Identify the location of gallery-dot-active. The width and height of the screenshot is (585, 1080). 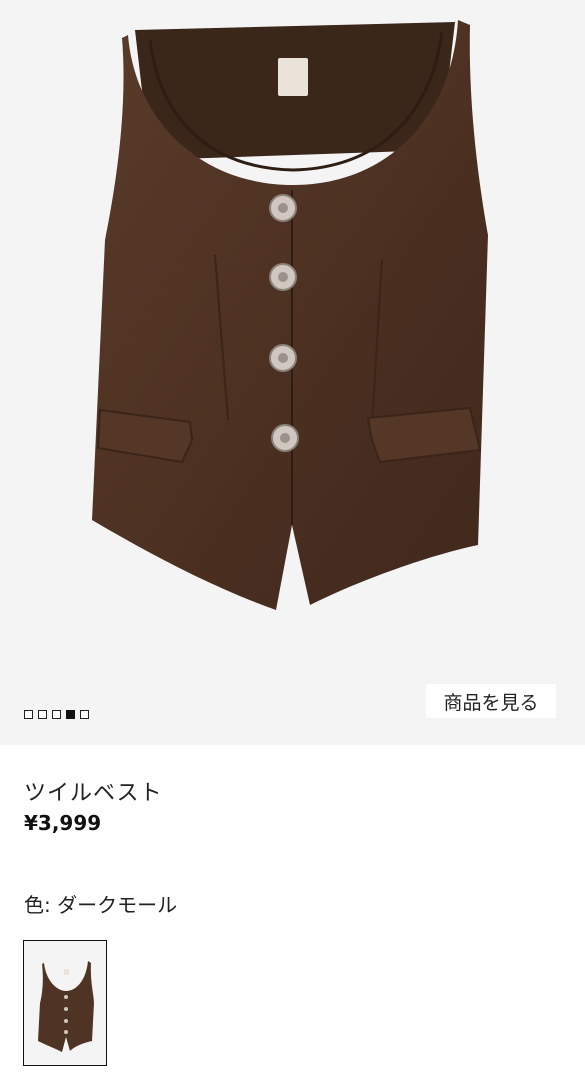
(70, 714).